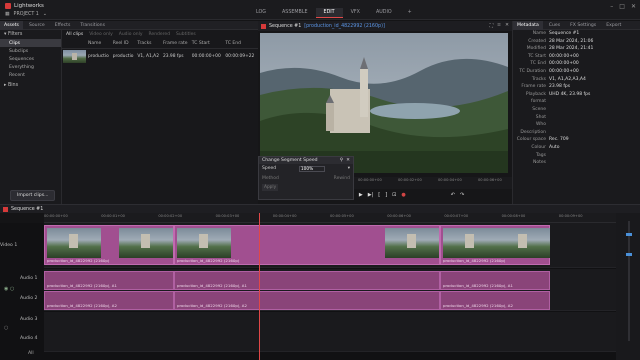 This screenshot has width=640, height=360. I want to click on audio-monitor-icon-2: ○, so click(6, 328).